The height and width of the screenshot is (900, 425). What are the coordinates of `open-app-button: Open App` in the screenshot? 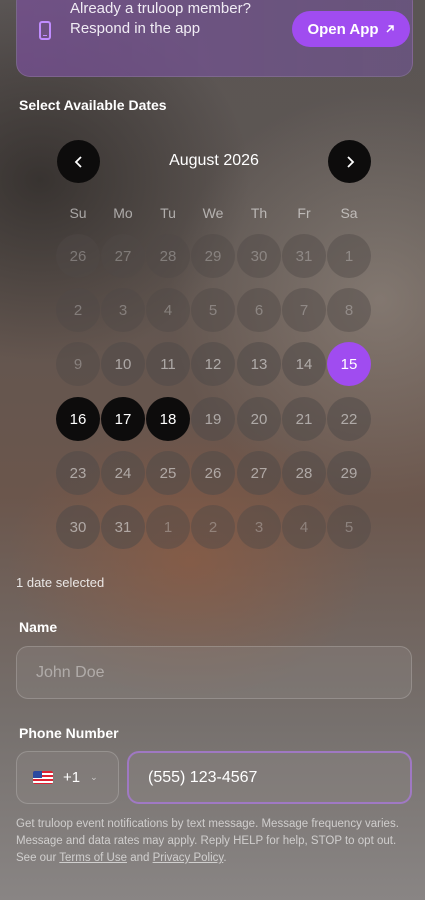 It's located at (351, 29).